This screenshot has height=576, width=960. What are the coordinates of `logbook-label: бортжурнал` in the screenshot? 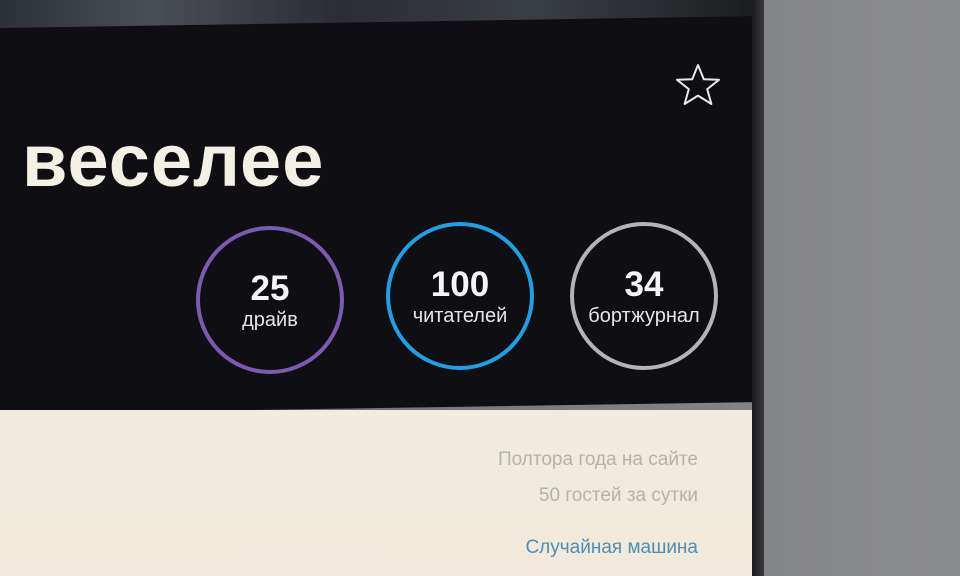 It's located at (644, 316).